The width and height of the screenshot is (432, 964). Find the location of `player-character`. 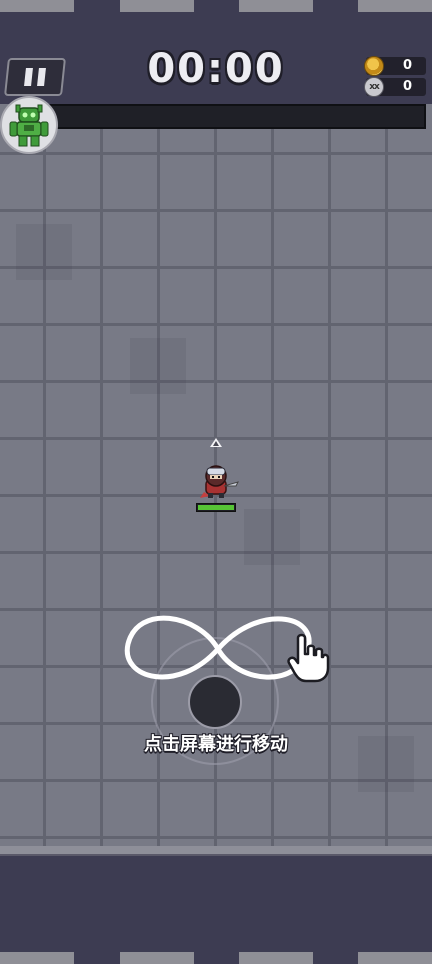

player-character is located at coordinates (220, 482).